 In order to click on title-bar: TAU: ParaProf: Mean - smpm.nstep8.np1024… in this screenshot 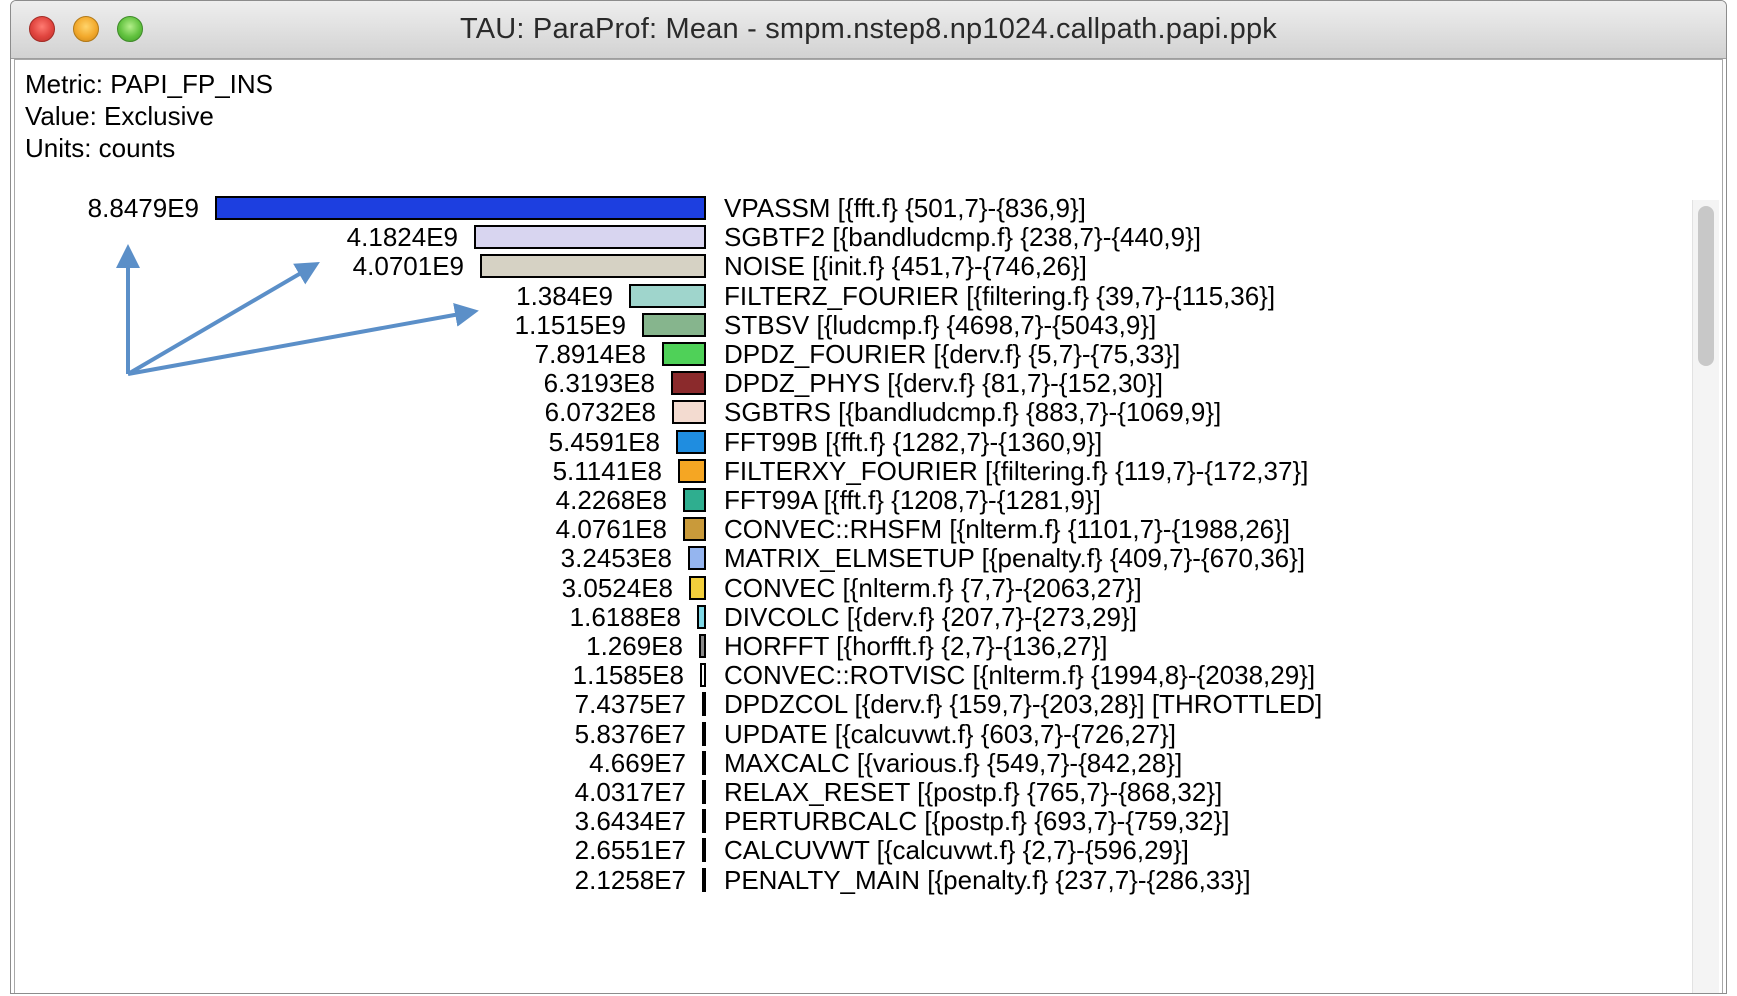, I will do `click(868, 30)`.